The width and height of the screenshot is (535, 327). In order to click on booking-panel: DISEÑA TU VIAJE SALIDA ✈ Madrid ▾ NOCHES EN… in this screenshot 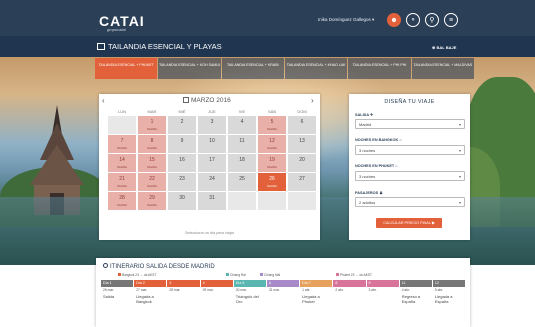, I will do `click(409, 167)`.